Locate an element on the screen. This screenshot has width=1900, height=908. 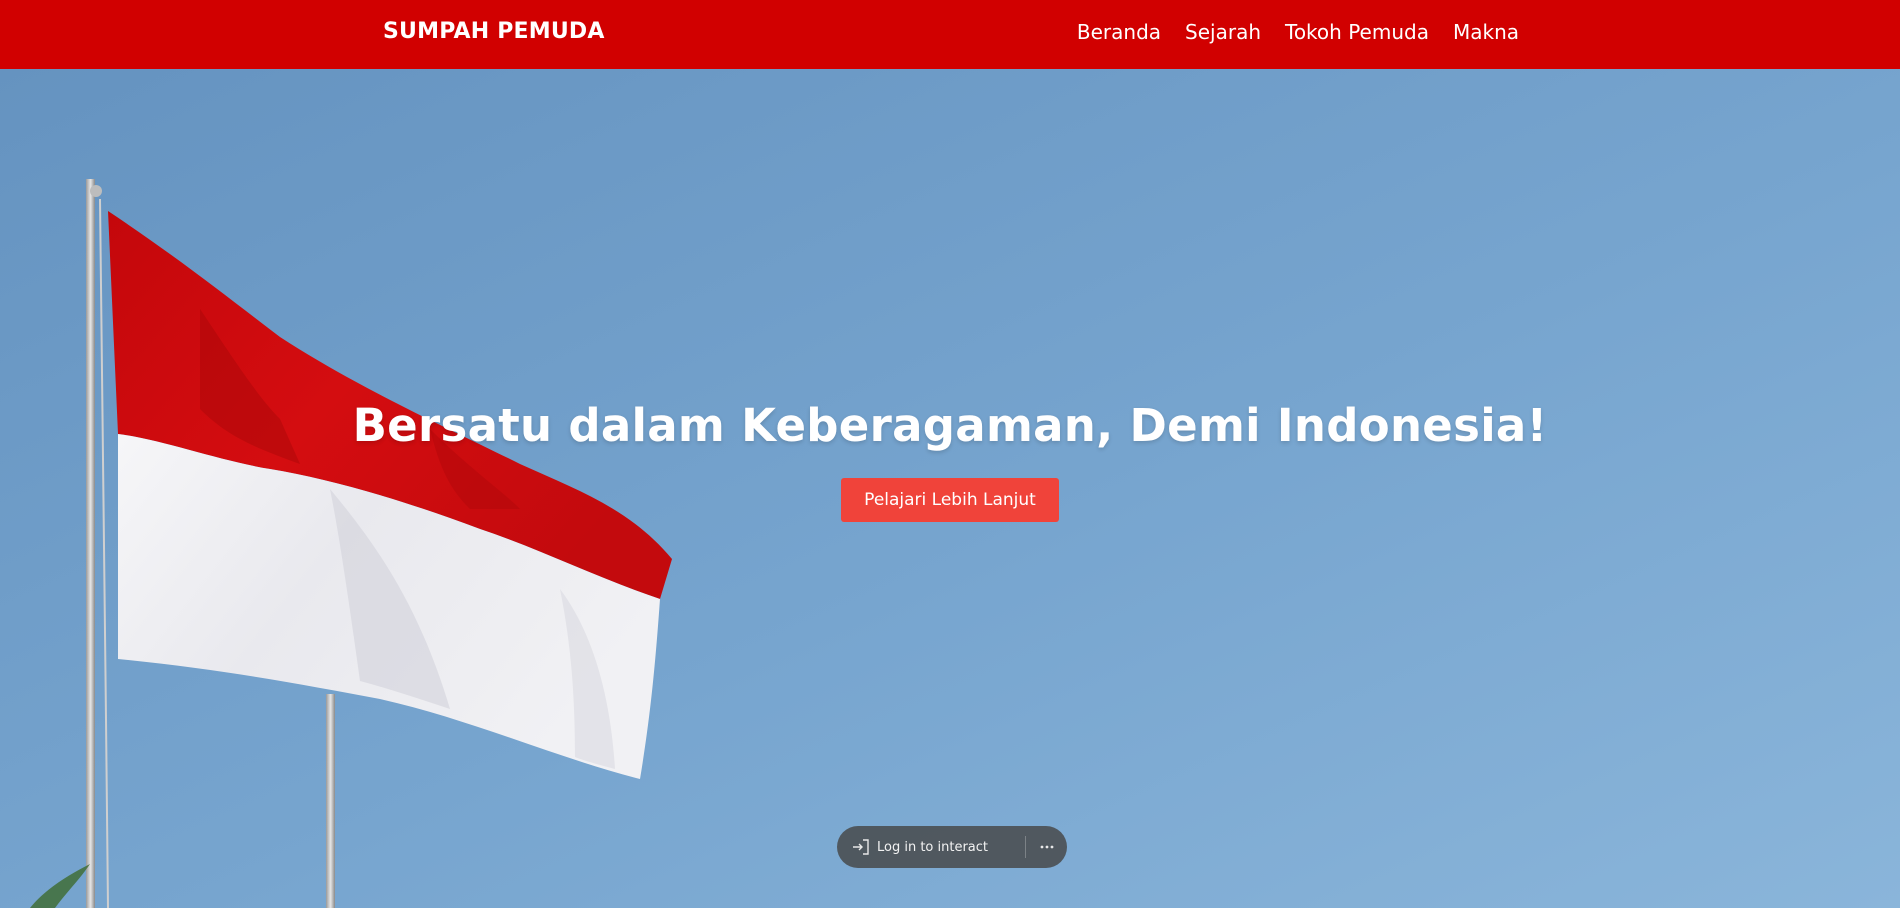
nav-link-makna: Makna is located at coordinates (1486, 32).